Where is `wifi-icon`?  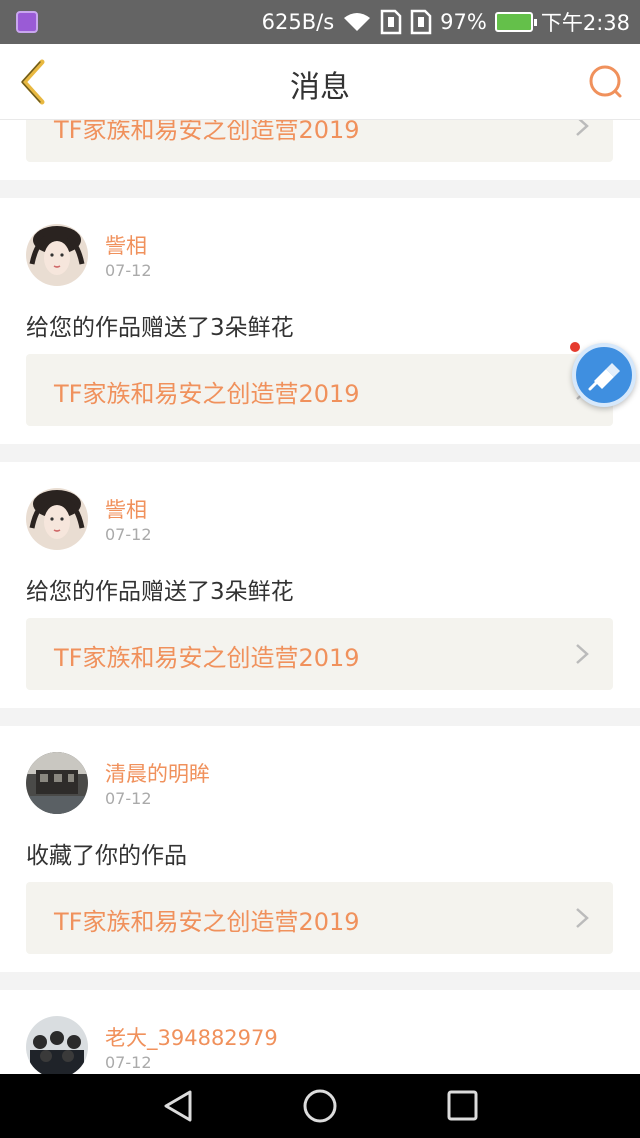 wifi-icon is located at coordinates (357, 22).